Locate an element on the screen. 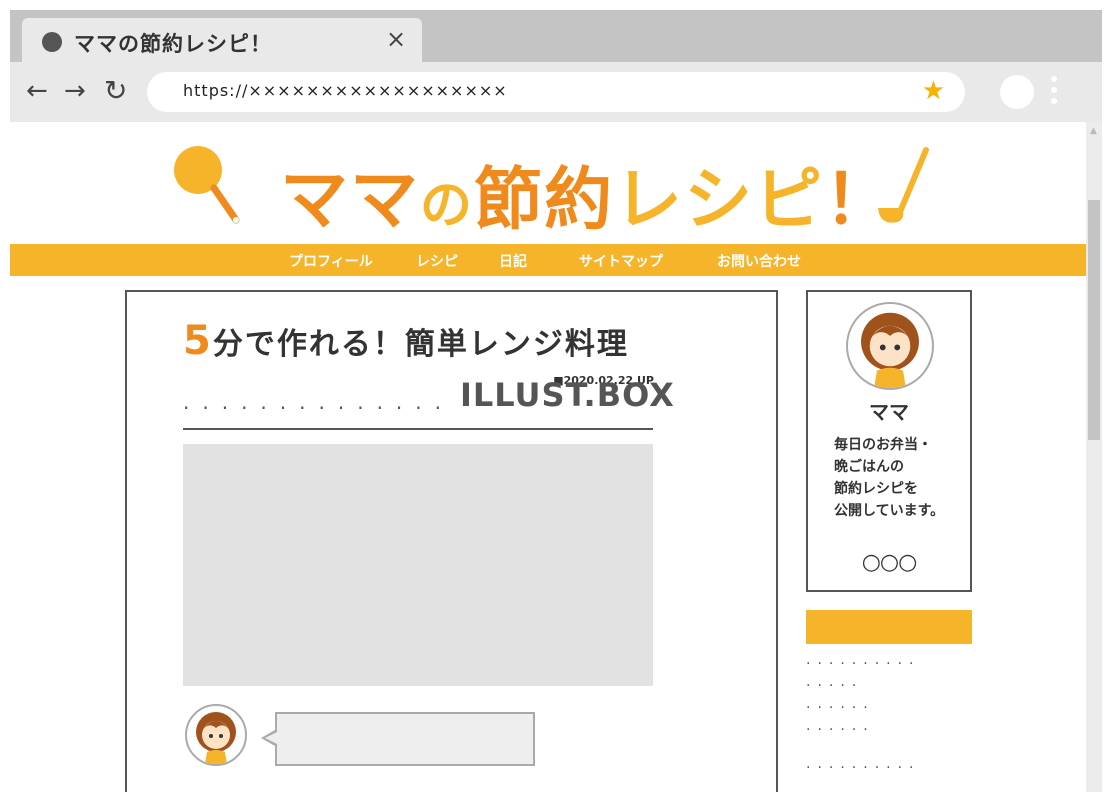 This screenshot has width=1112, height=792. profile-card: ママ 毎日のお弁当・ 晩ごはんの 節約レシピを 公開しています。 ○○○ is located at coordinates (889, 441).